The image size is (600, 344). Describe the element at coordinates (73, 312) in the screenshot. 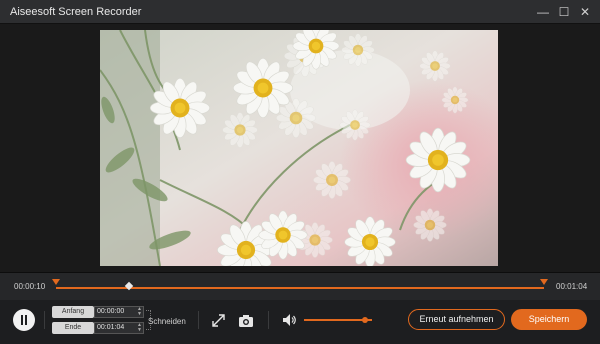

I see `start-time-label: Anfang` at that location.